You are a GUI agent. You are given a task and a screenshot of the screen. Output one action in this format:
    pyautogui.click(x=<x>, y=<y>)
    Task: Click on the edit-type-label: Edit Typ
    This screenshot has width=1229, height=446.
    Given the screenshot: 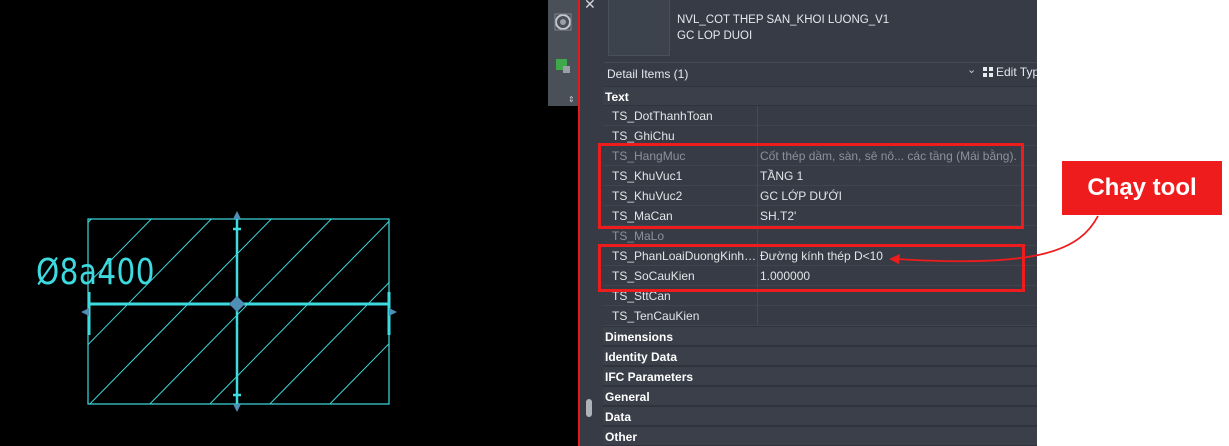 What is the action you would take?
    pyautogui.click(x=1016, y=72)
    